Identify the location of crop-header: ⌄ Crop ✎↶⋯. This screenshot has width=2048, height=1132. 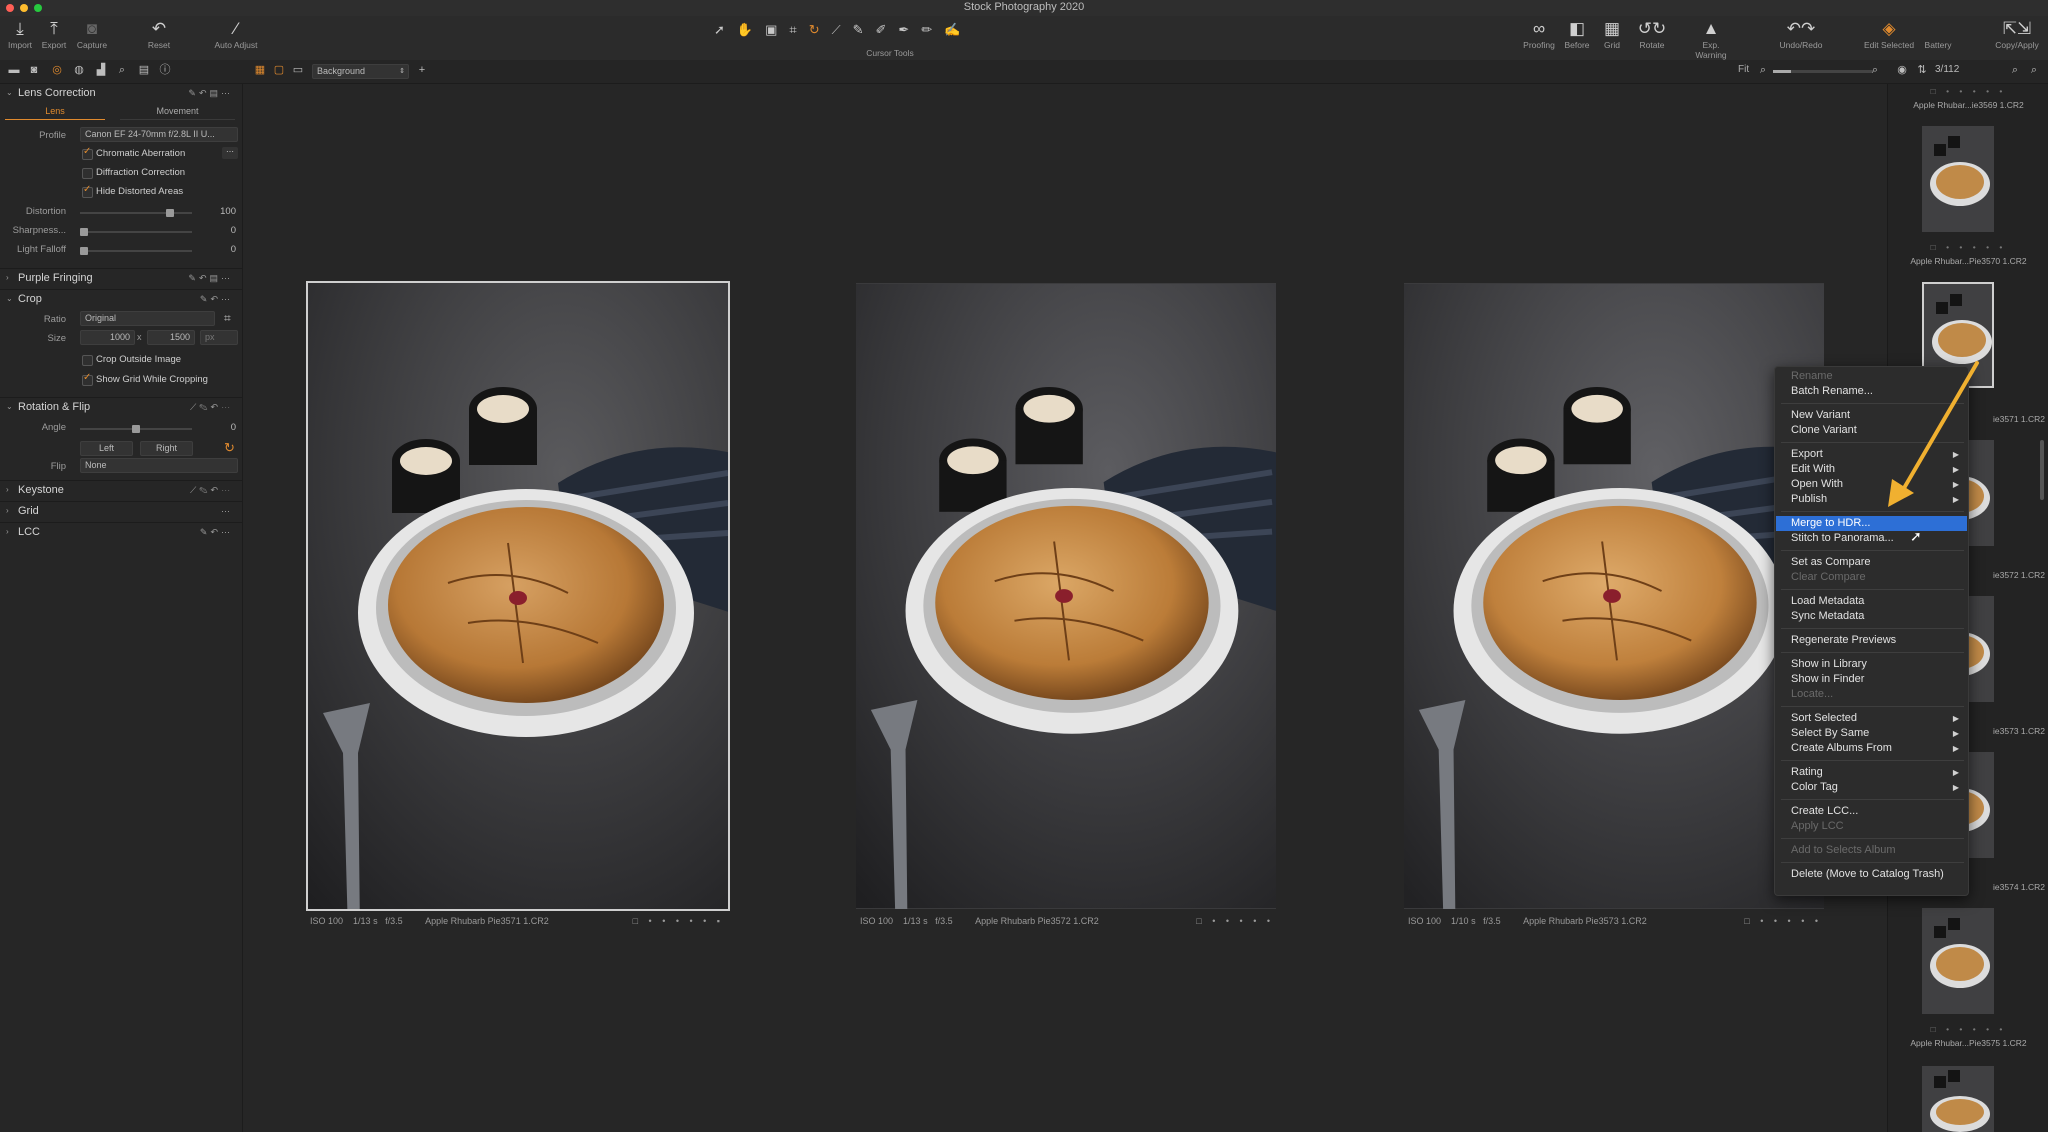
(121, 298).